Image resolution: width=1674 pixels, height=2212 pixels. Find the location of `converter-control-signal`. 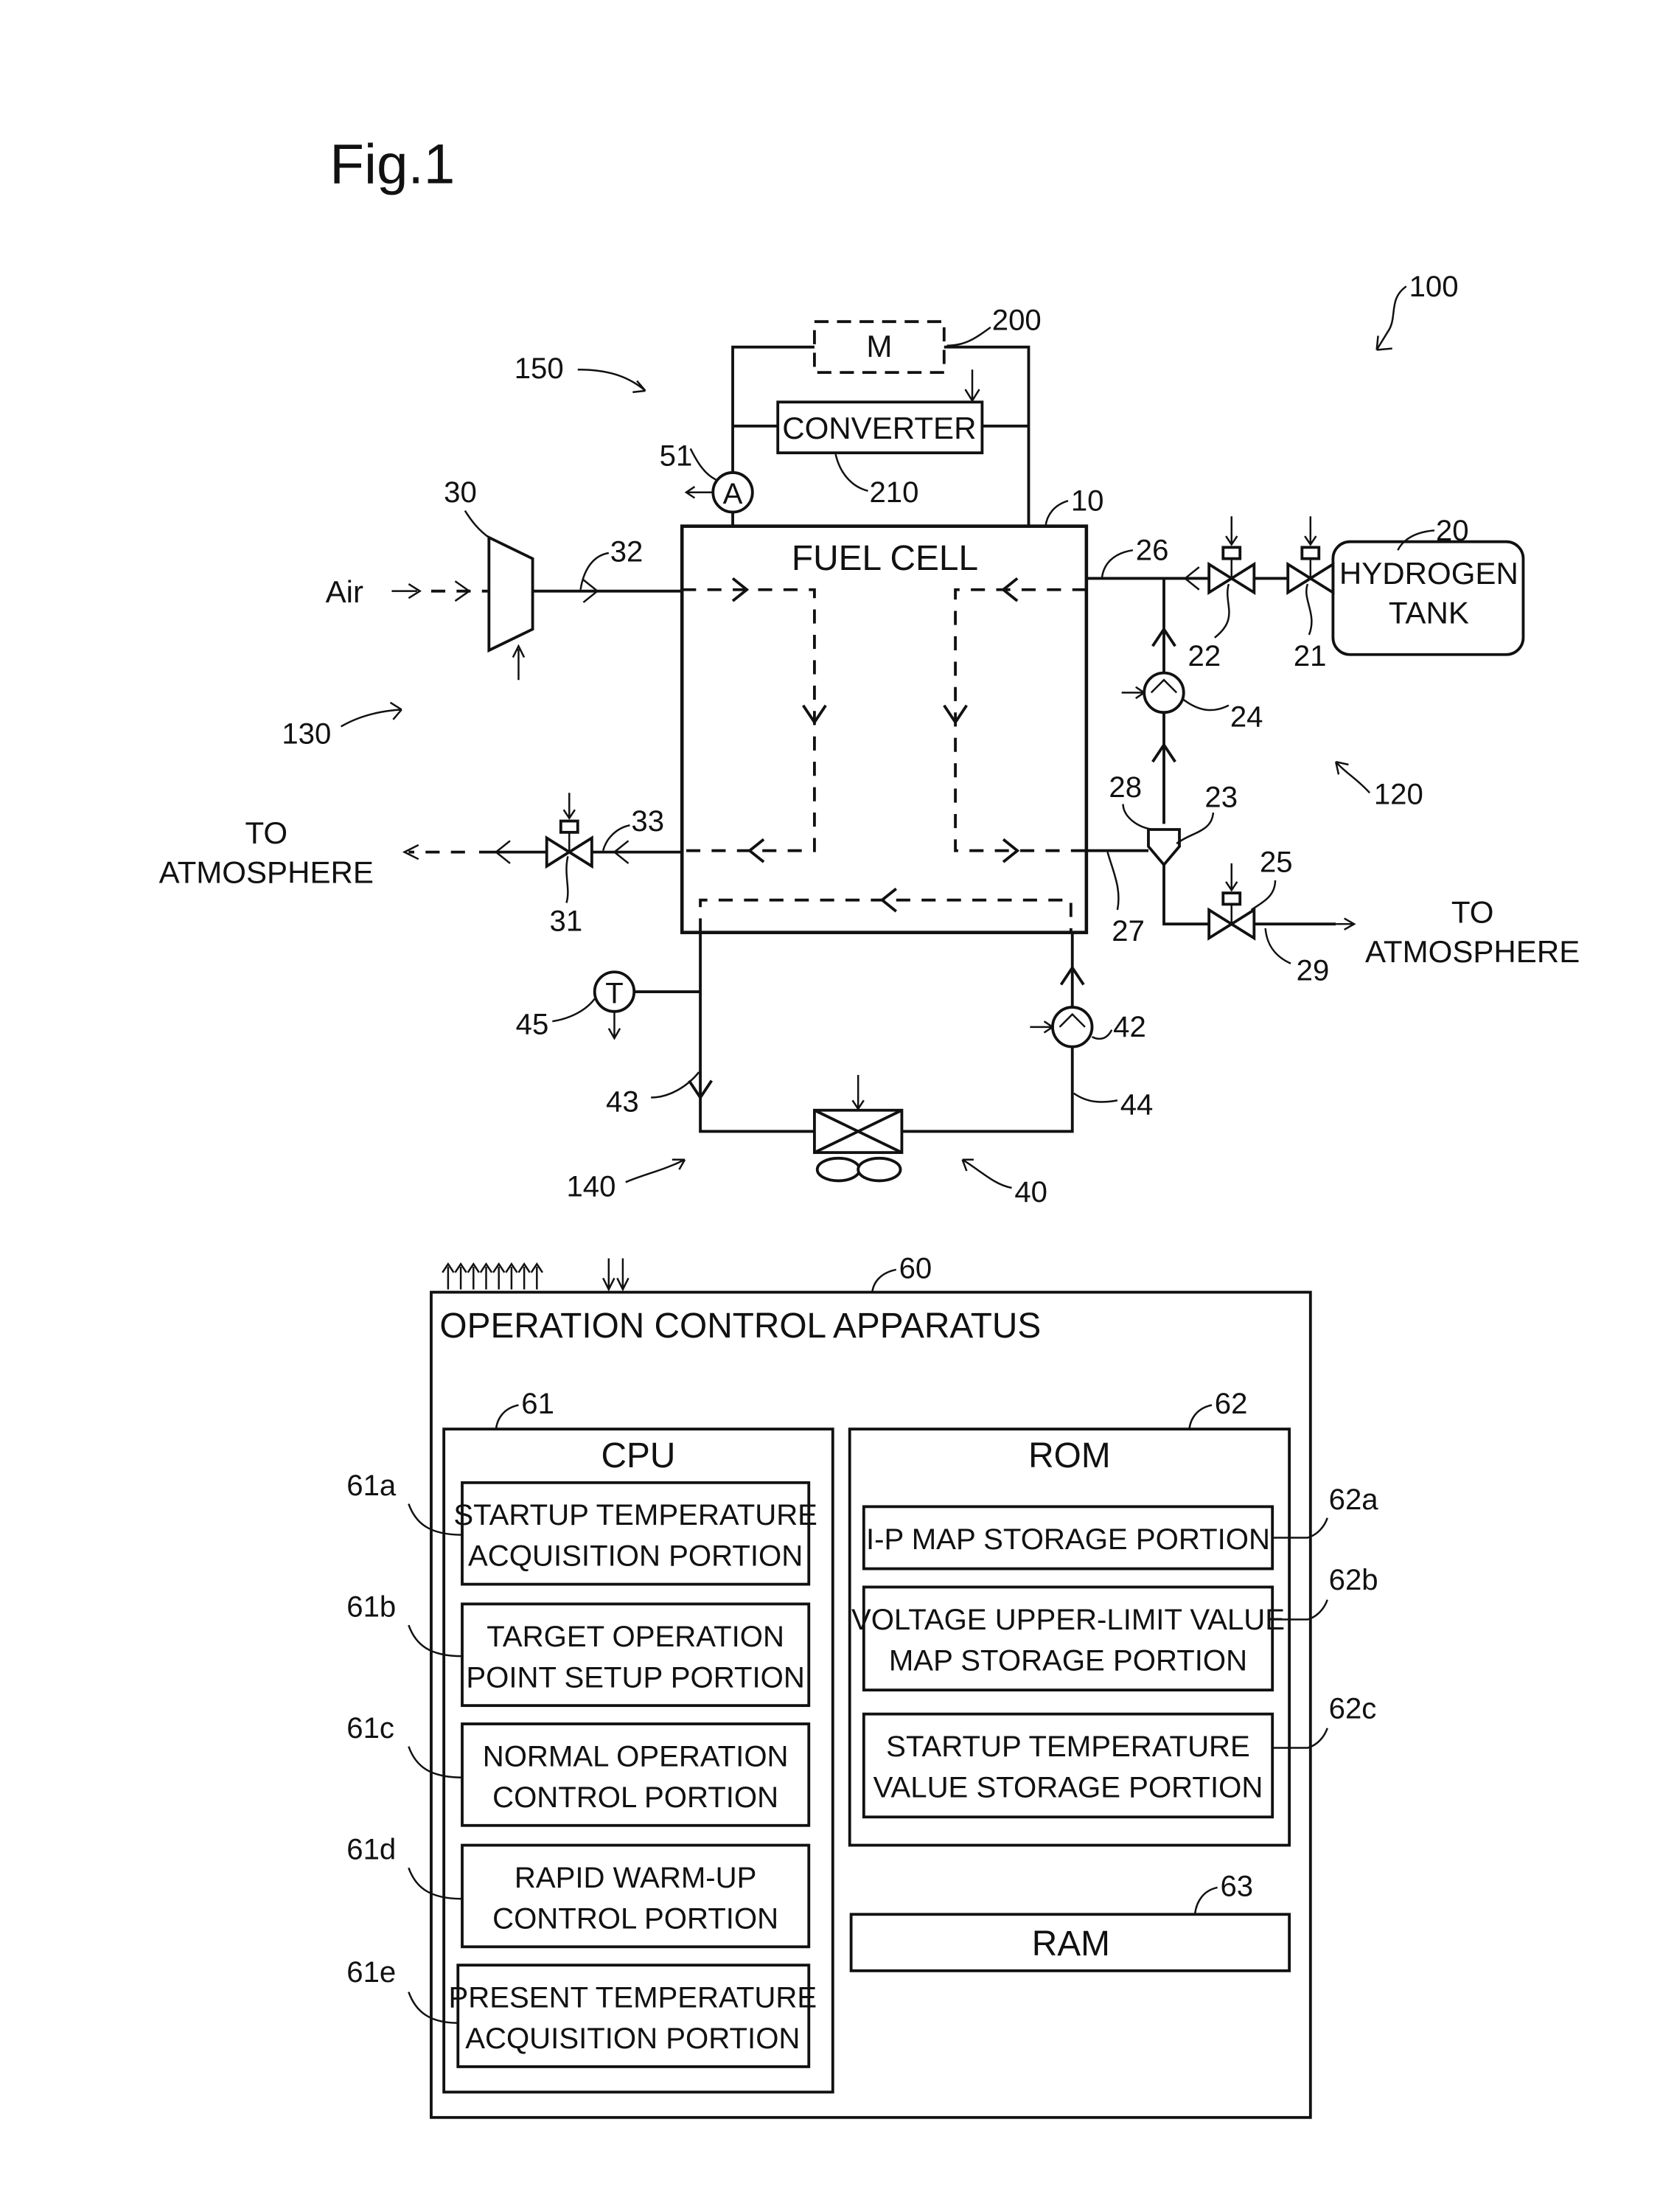

converter-control-signal is located at coordinates (972, 386).